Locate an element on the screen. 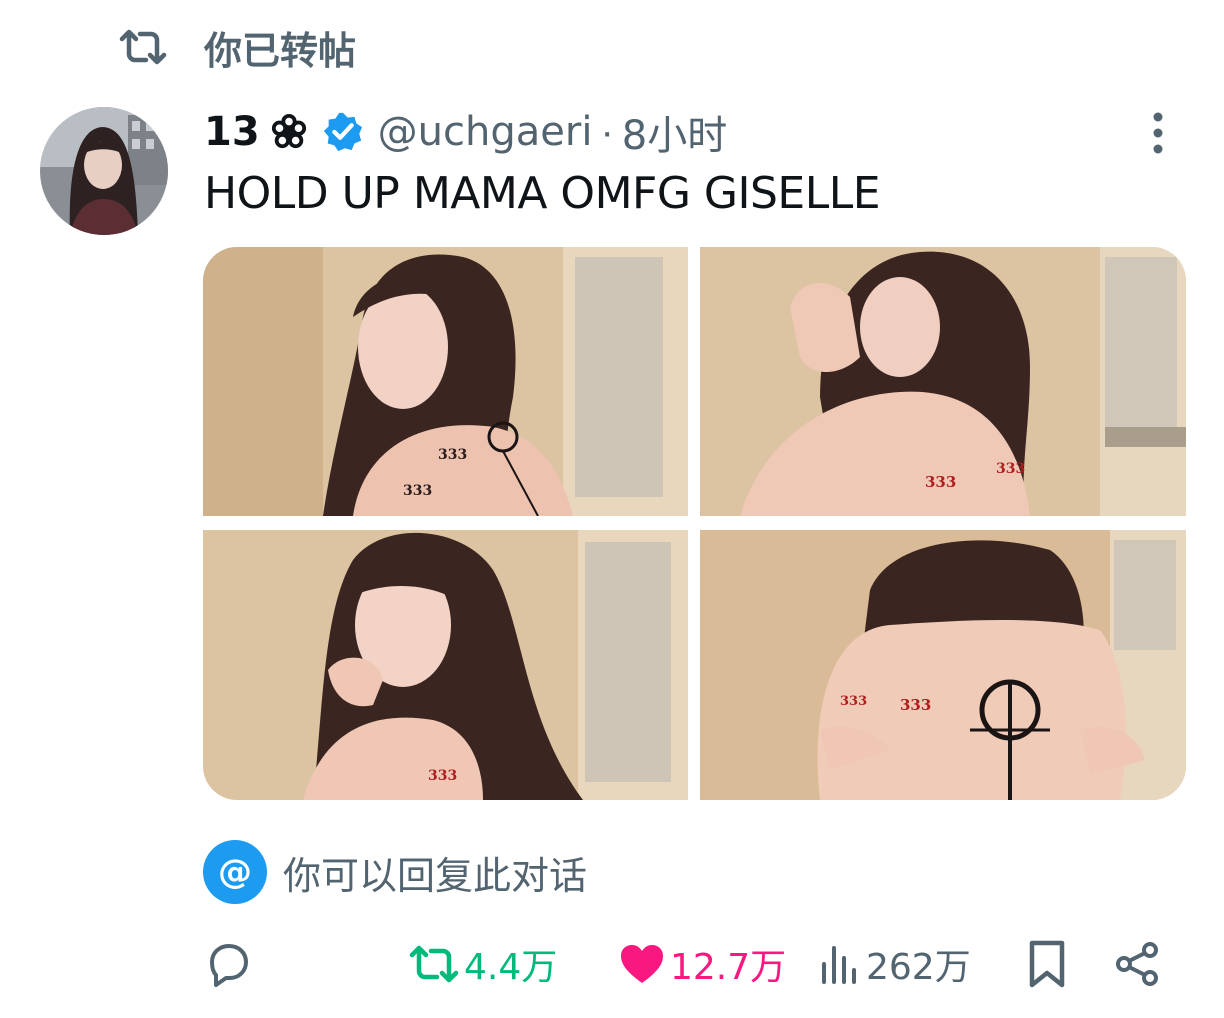 Image resolution: width=1224 pixels, height=1018 pixels. share-button is located at coordinates (1137, 964).